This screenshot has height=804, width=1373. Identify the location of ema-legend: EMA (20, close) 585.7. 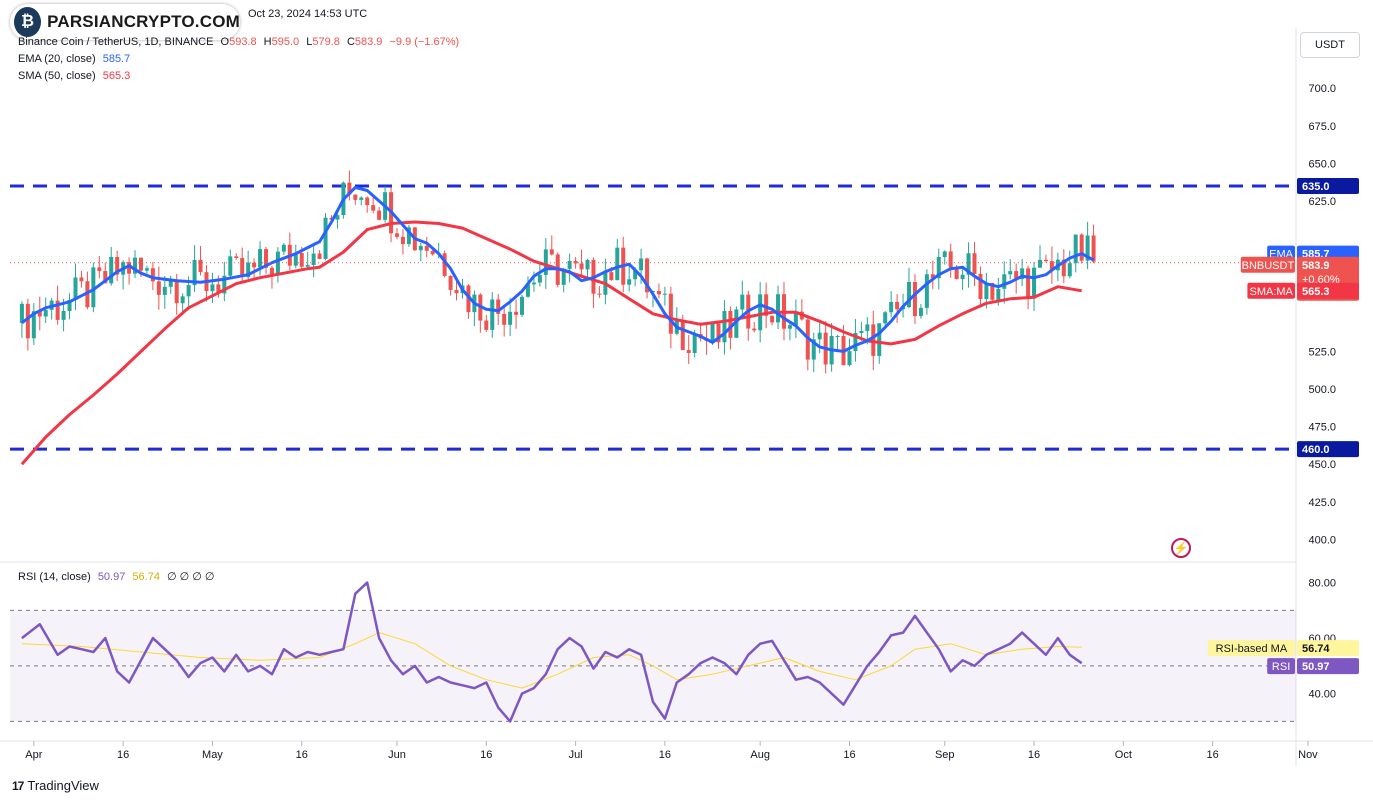
(240, 59).